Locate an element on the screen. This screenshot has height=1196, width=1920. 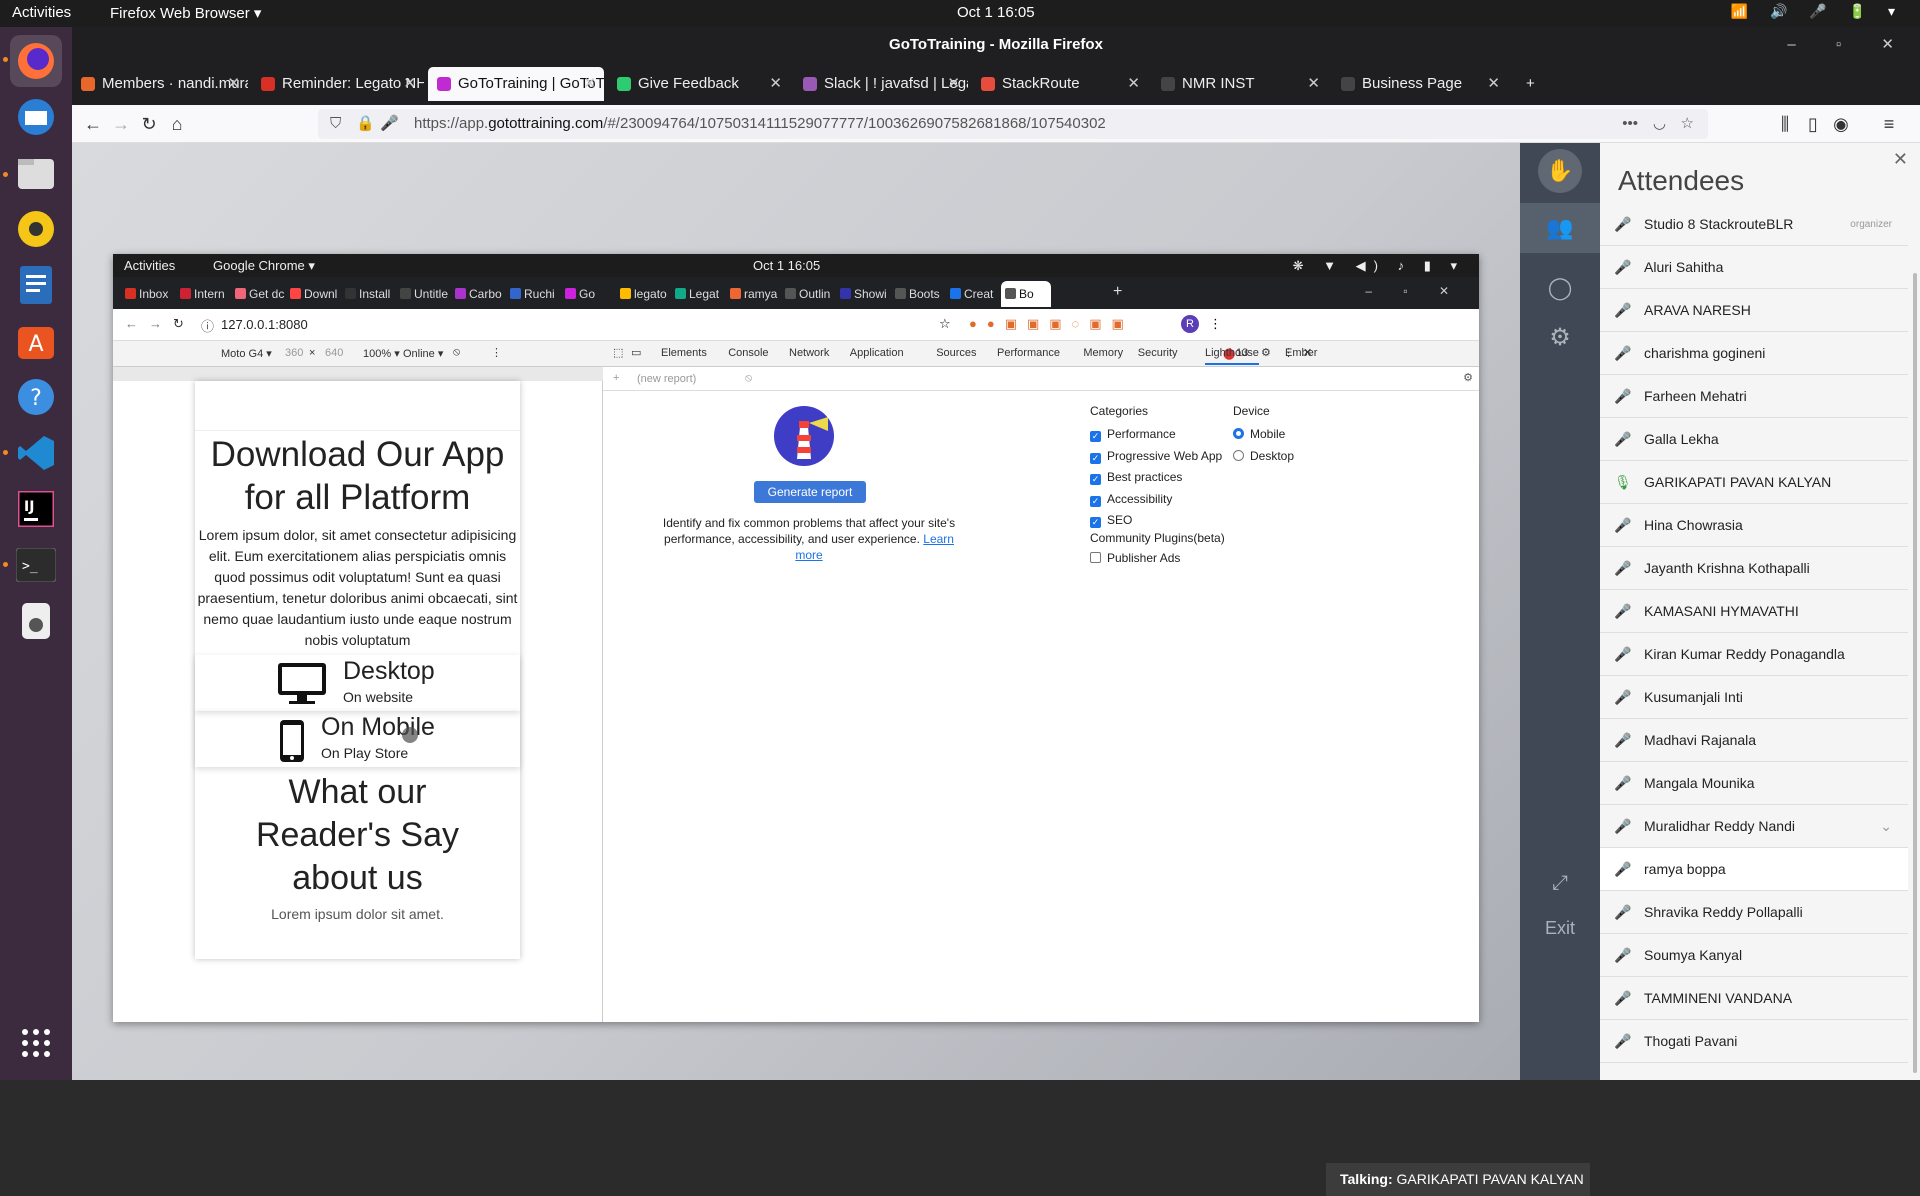
chrome-tab: Legat is located at coordinates (697, 294).